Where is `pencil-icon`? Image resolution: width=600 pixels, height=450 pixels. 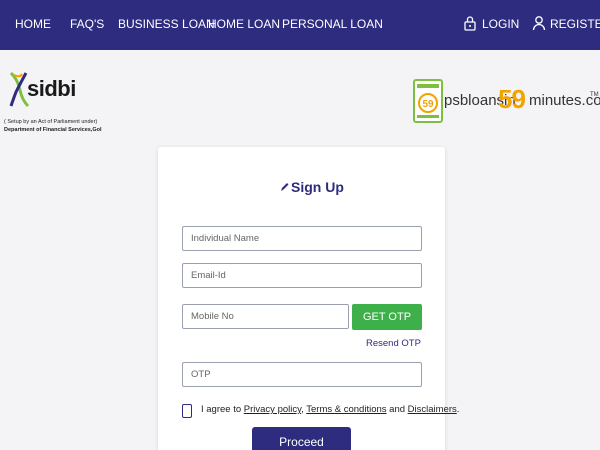
pencil-icon is located at coordinates (285, 187).